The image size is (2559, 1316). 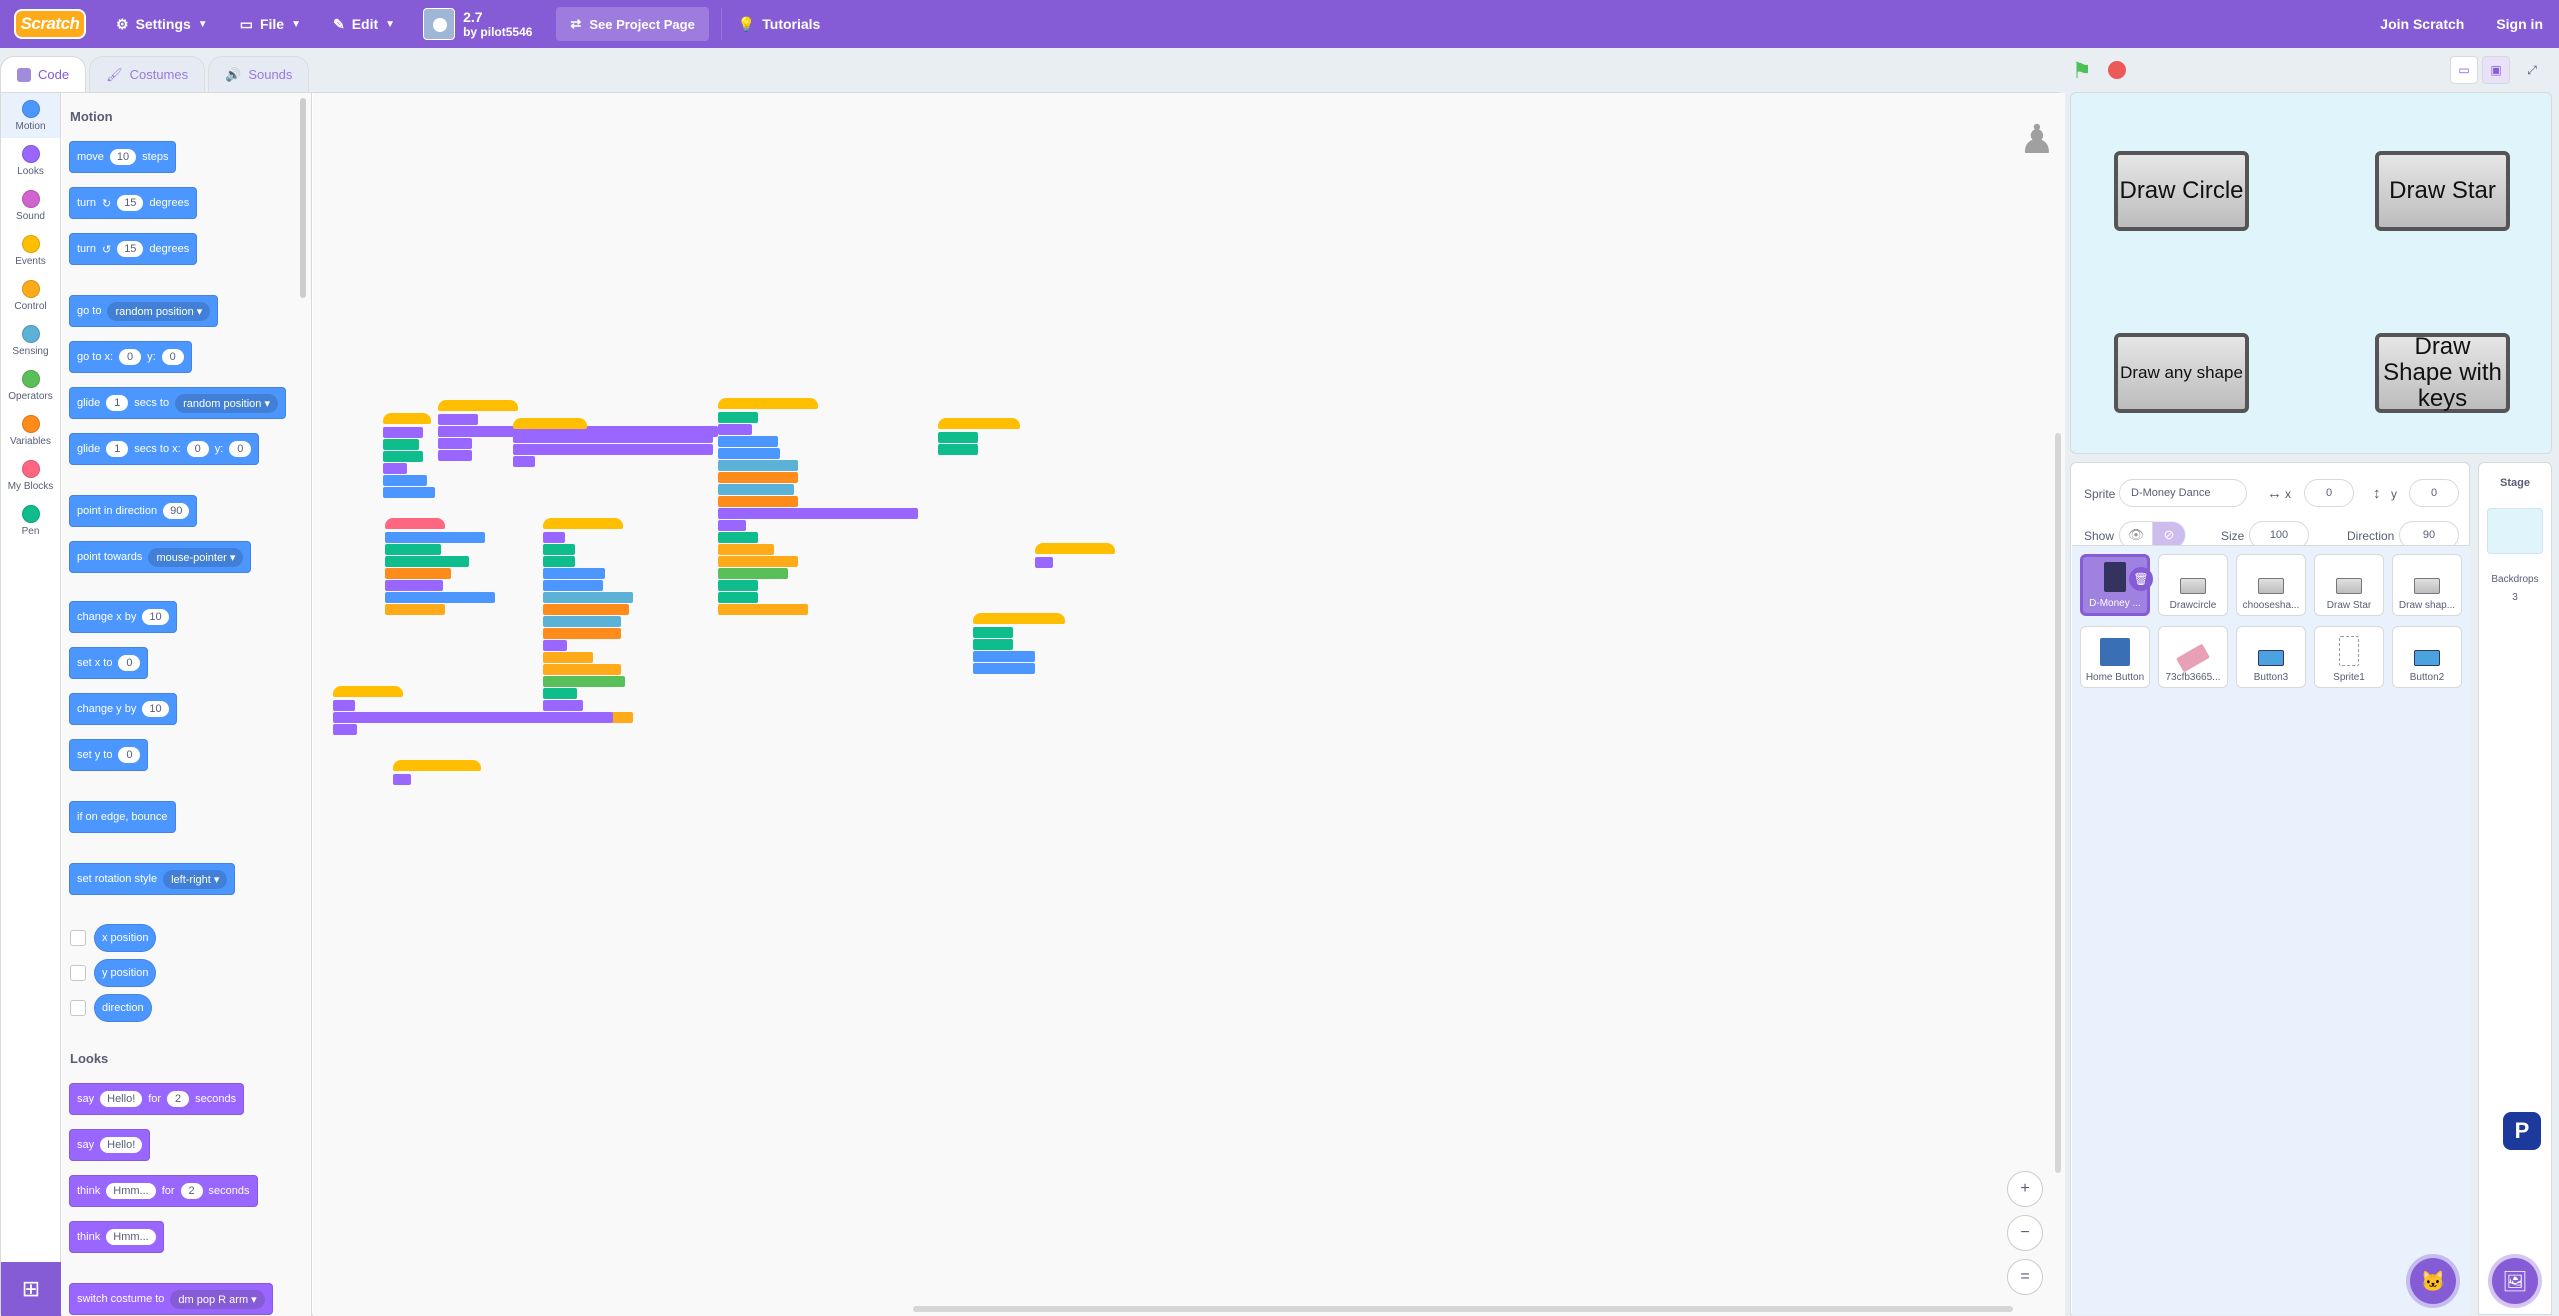 What do you see at coordinates (164, 449) in the screenshot?
I see `glide-xy-block: glide 1 secs to x: 0 y: 0` at bounding box center [164, 449].